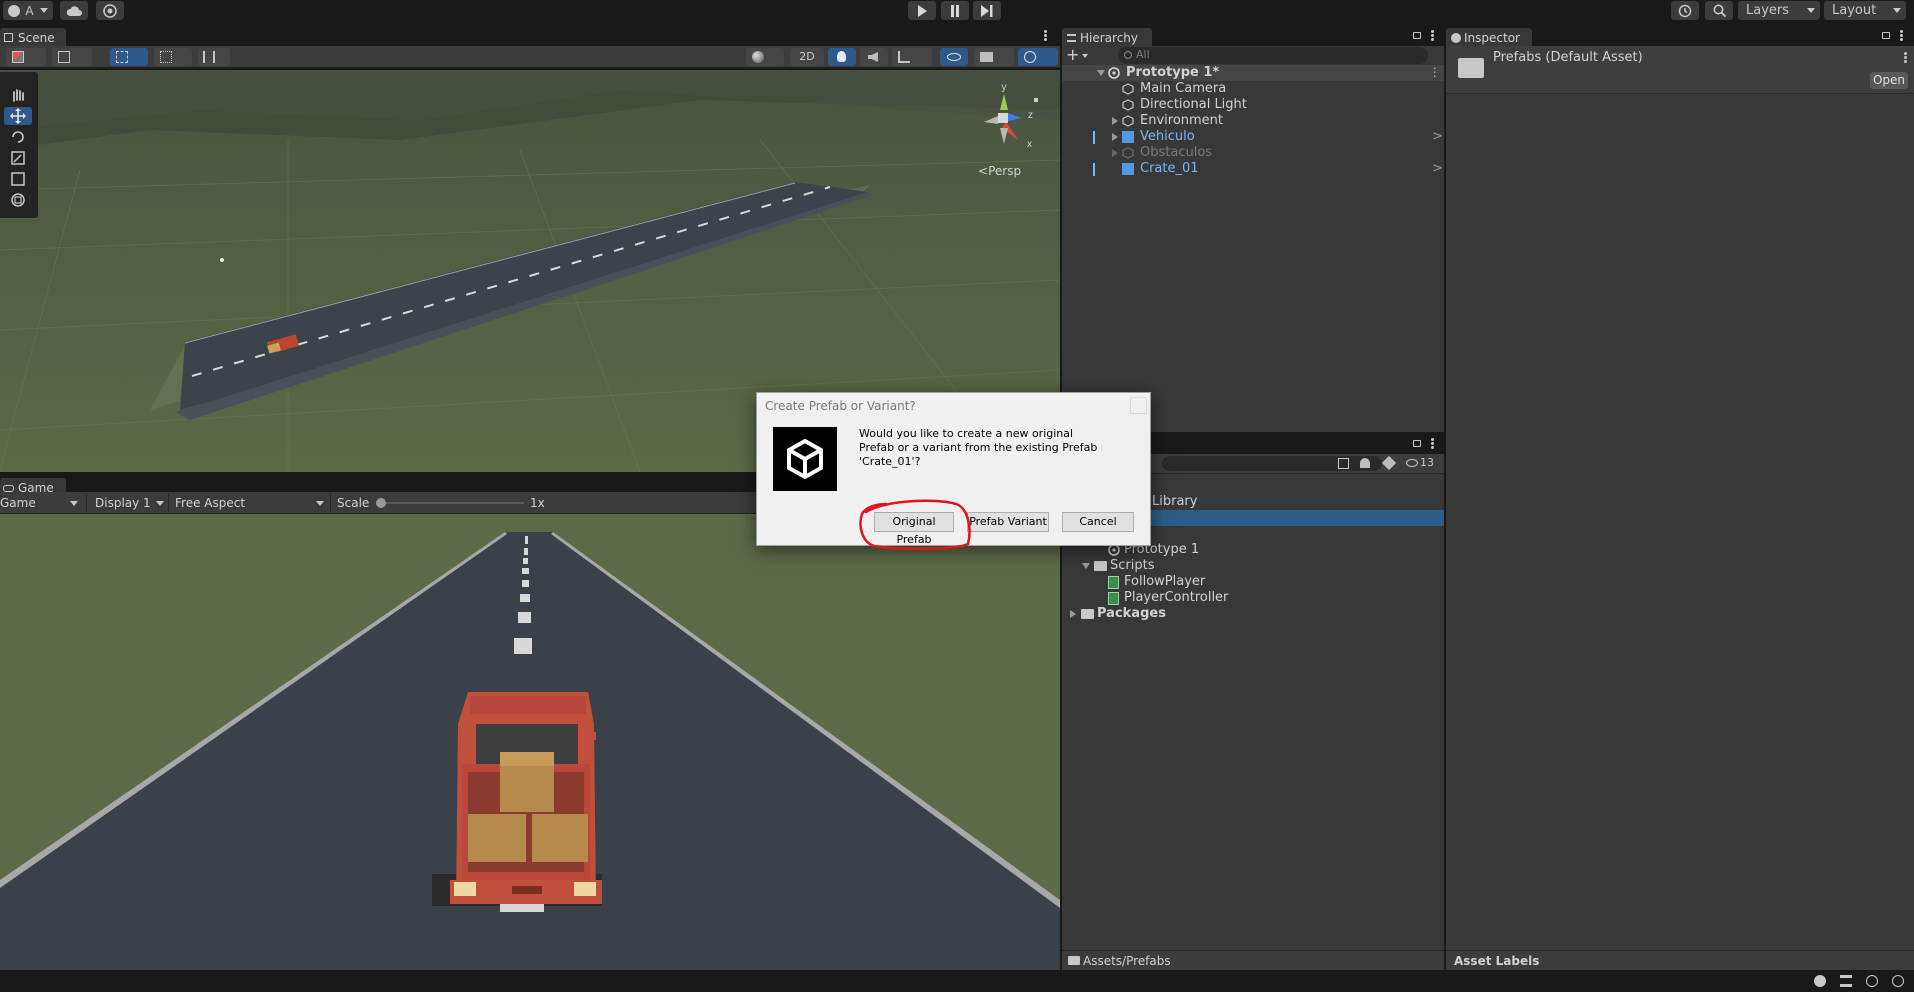 This screenshot has height=992, width=1914. I want to click on search-by-type-icon, so click(1343, 463).